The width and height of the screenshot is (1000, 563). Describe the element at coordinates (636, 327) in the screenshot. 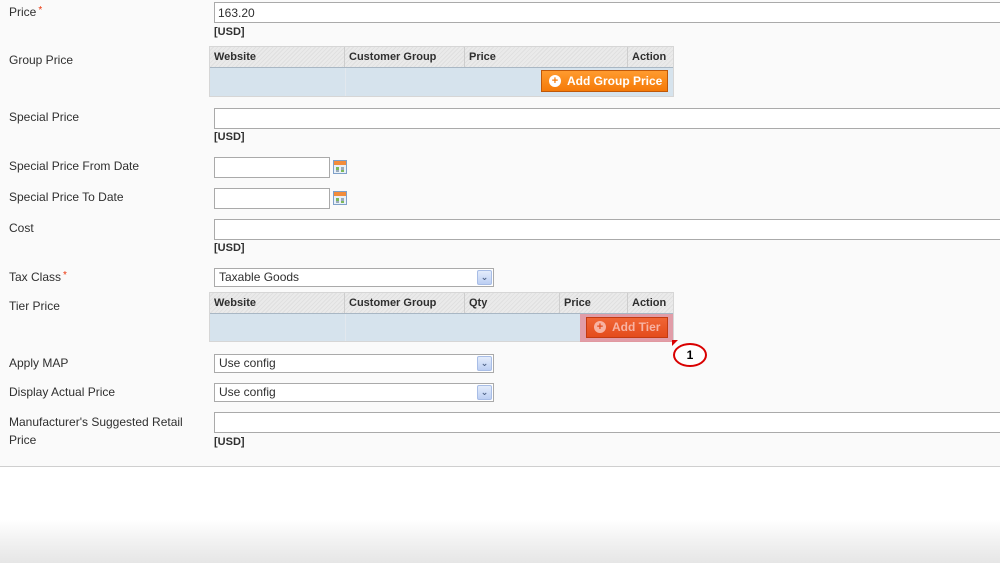

I see `add-tier-label: Add Tier` at that location.